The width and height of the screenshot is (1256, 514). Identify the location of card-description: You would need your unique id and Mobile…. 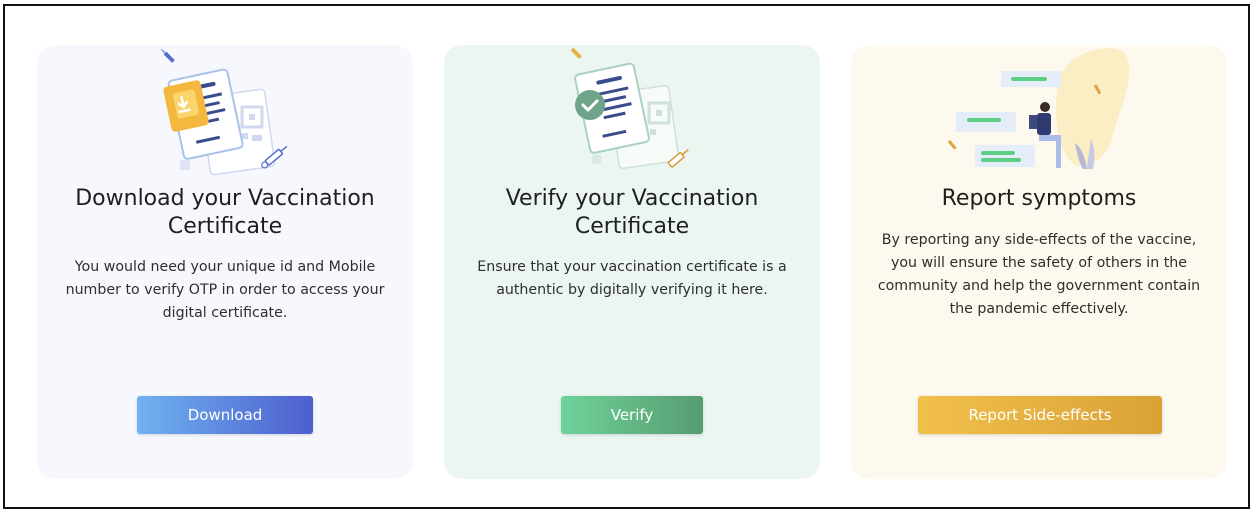
(225, 290).